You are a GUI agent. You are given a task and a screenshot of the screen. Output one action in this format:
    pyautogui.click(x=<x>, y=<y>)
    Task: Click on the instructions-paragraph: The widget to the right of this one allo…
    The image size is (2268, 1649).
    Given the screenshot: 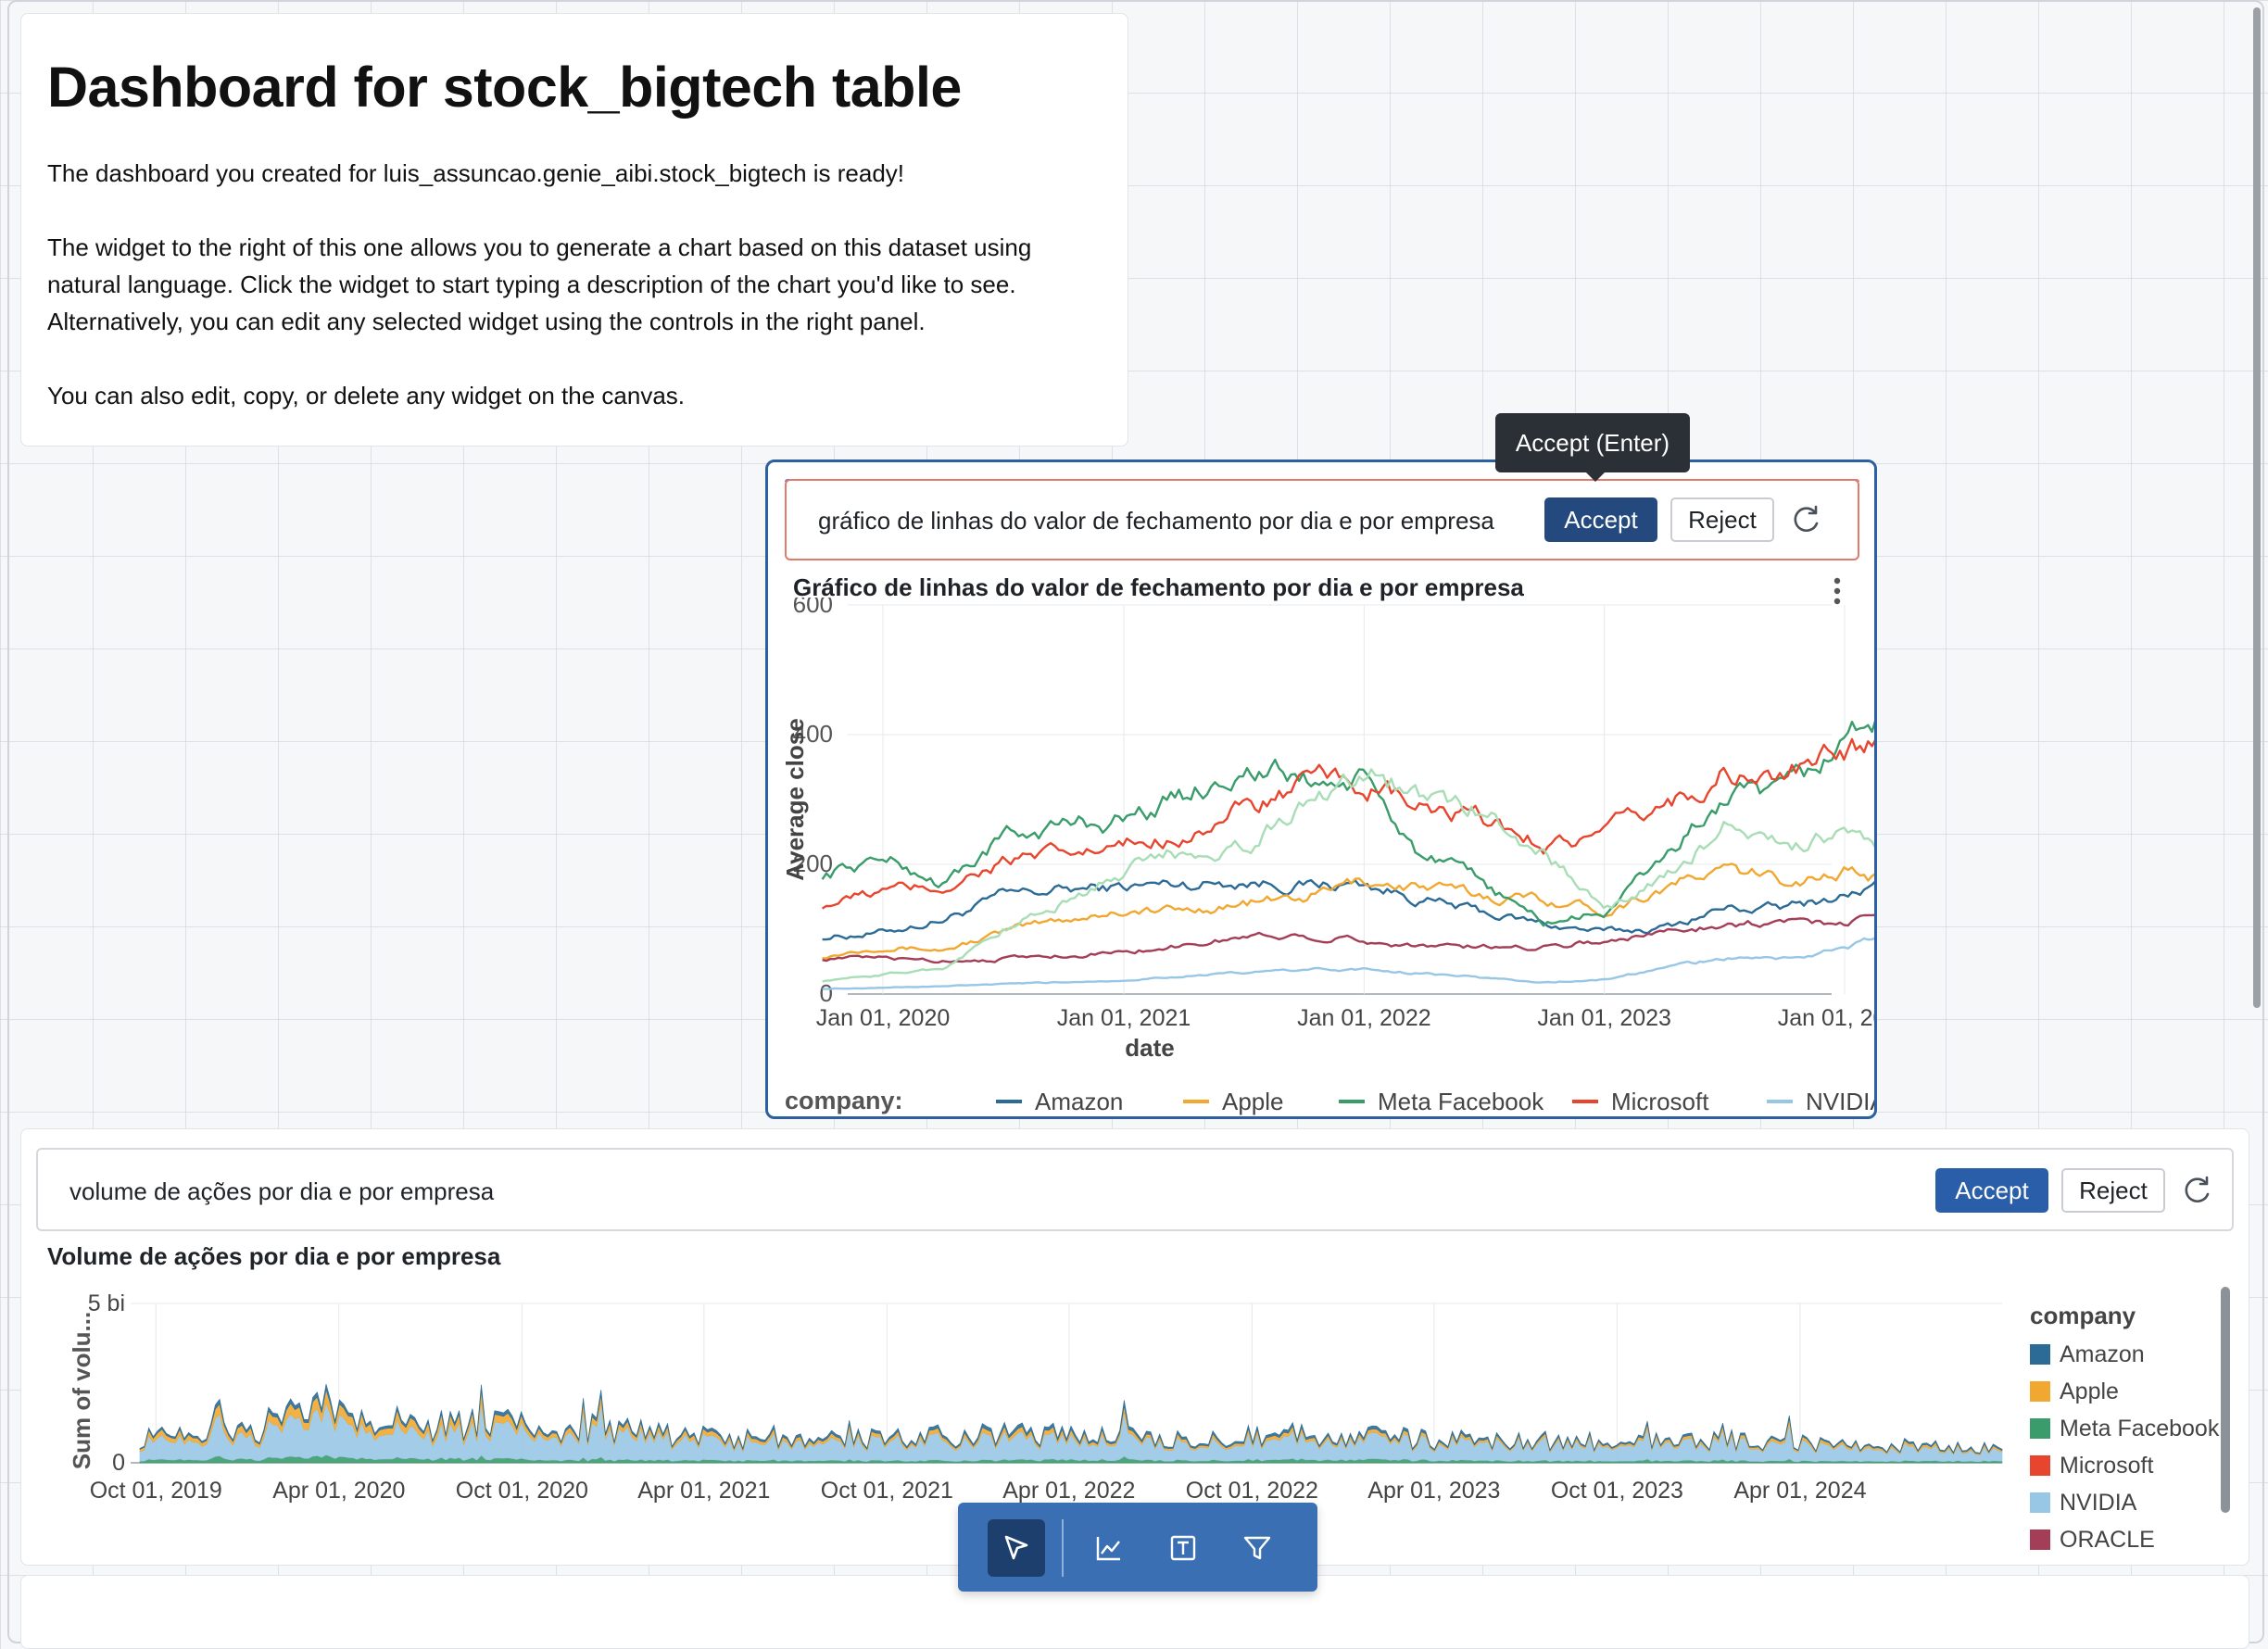 What is the action you would take?
    pyautogui.click(x=539, y=284)
    